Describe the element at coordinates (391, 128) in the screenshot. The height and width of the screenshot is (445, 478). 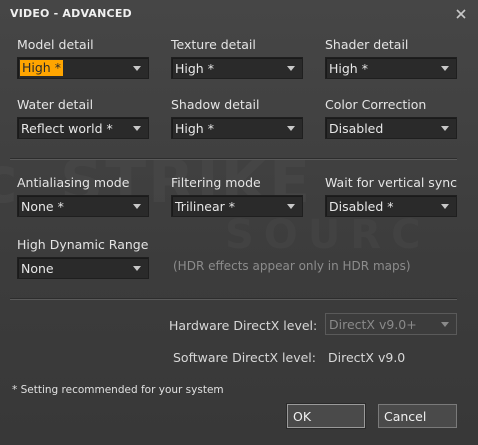
I see `color-correction-dropdown: Disabled` at that location.